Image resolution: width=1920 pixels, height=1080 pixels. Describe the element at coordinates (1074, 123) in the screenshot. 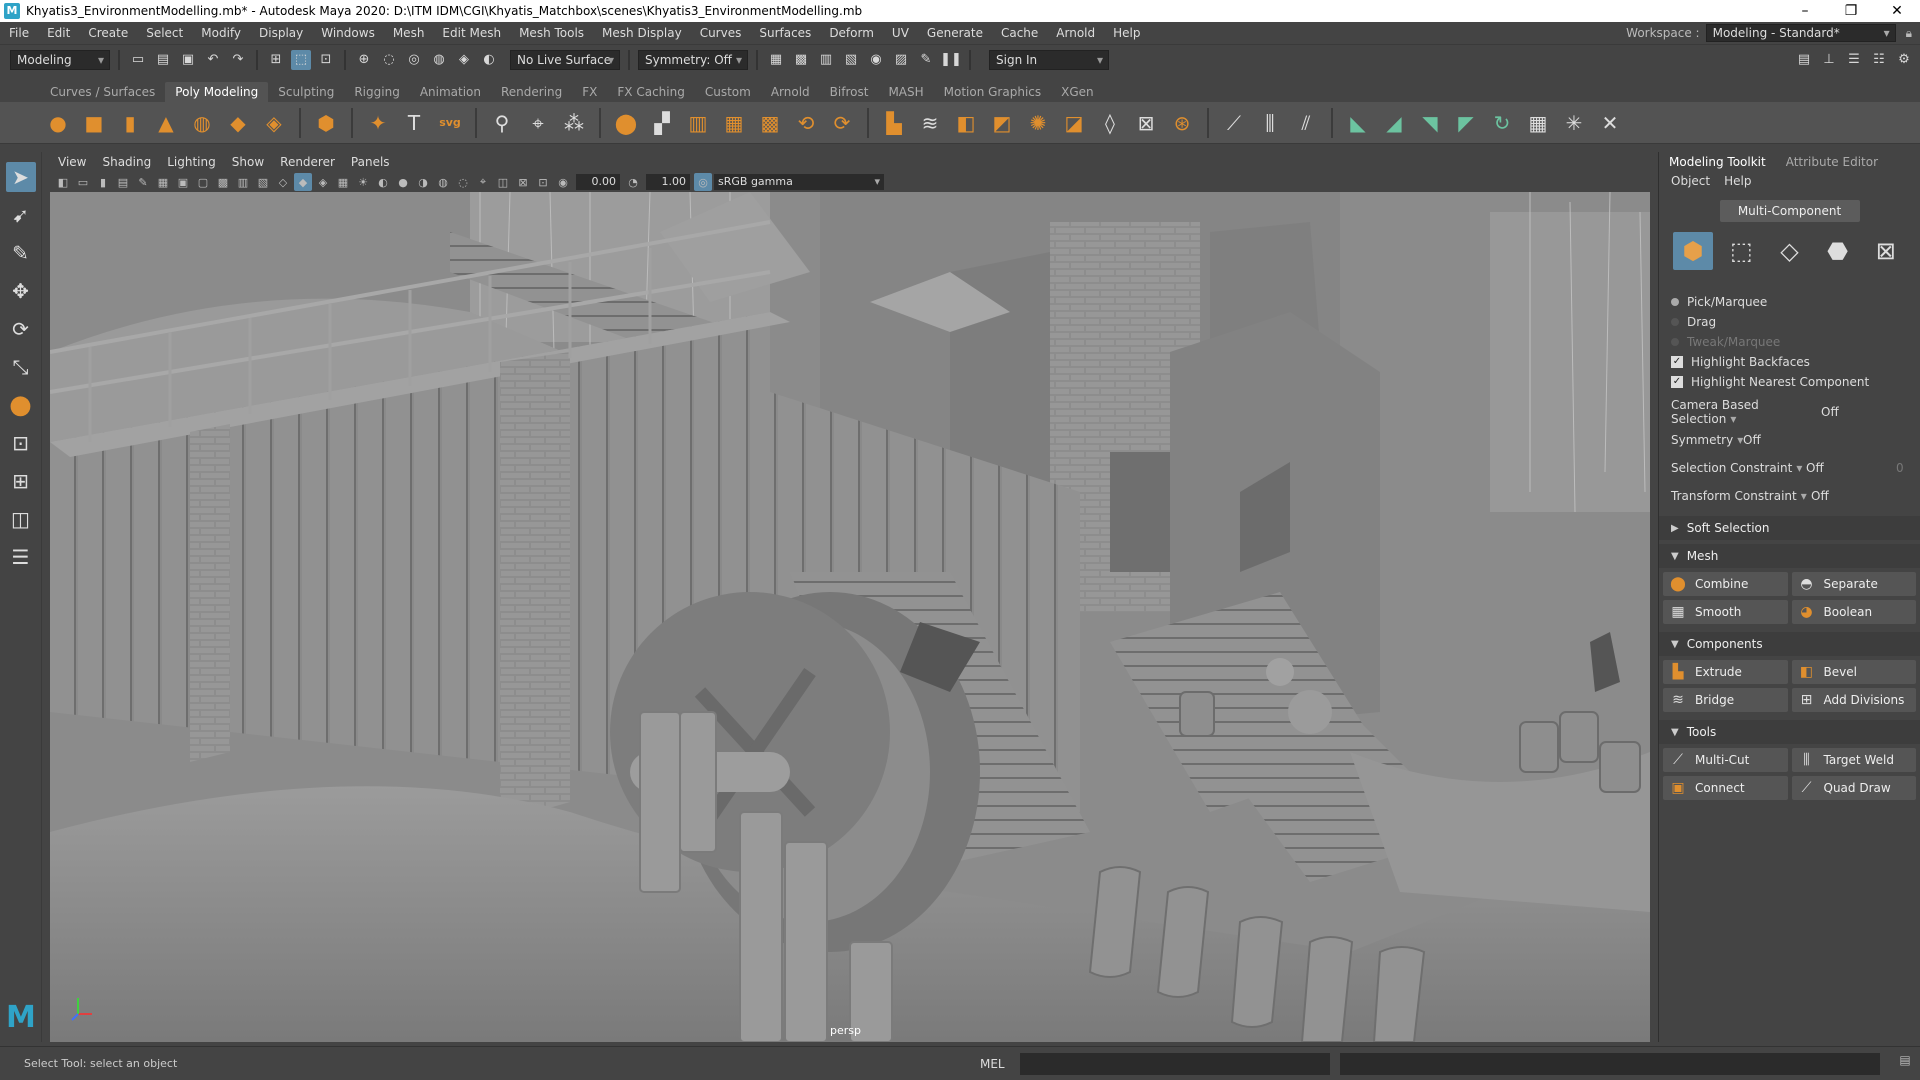

I see `wedge-icon: ◪` at that location.